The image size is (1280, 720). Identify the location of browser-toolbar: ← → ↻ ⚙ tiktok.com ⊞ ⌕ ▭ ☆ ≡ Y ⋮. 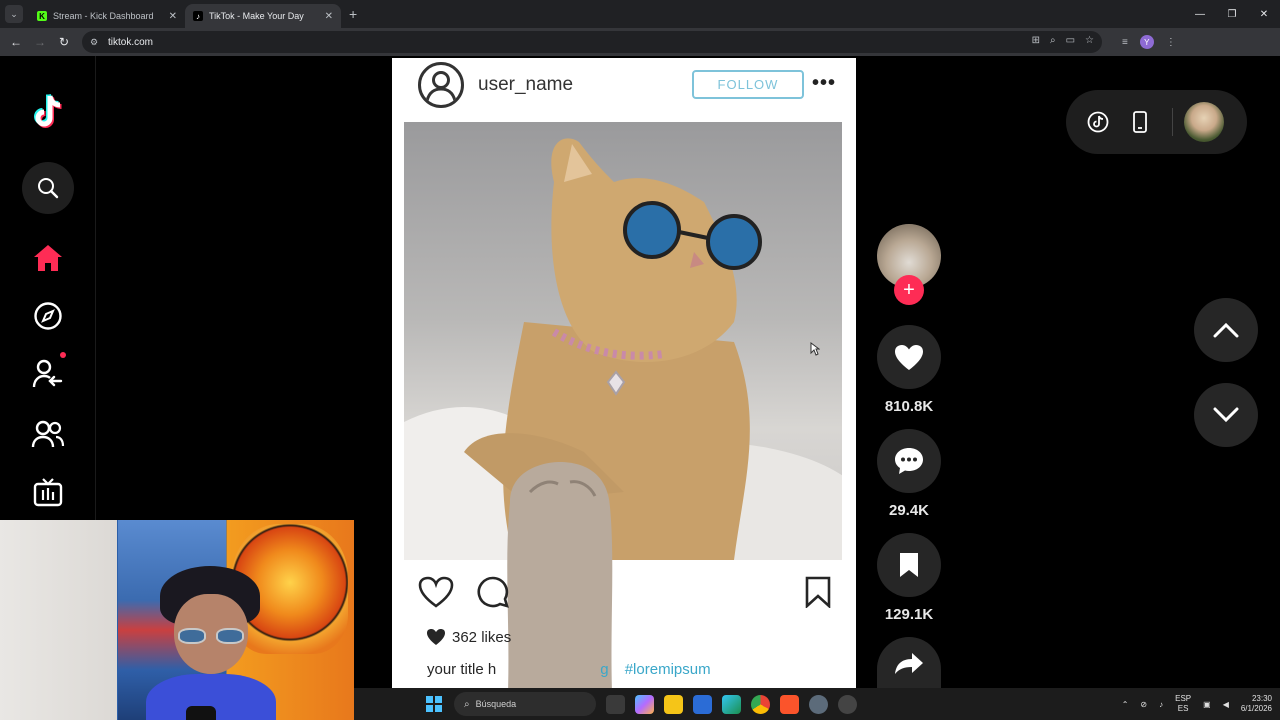
(640, 42).